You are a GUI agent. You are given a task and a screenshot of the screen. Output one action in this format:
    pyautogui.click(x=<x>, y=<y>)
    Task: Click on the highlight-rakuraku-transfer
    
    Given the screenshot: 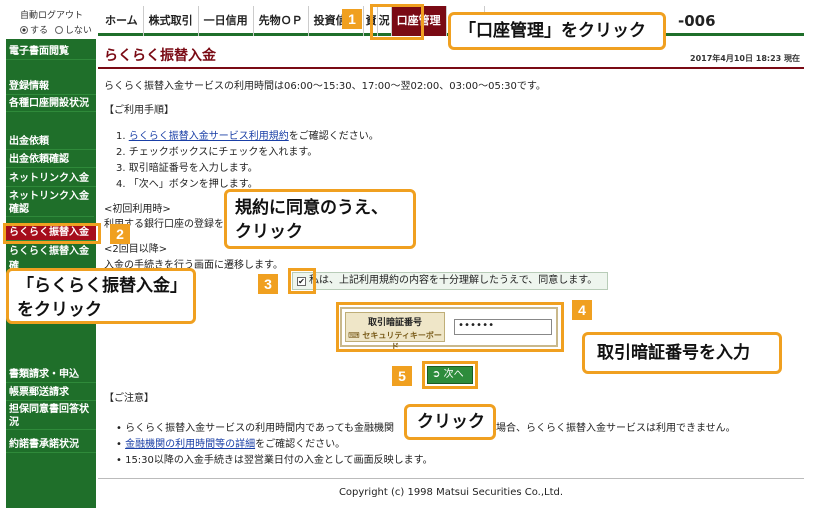 What is the action you would take?
    pyautogui.click(x=52, y=233)
    